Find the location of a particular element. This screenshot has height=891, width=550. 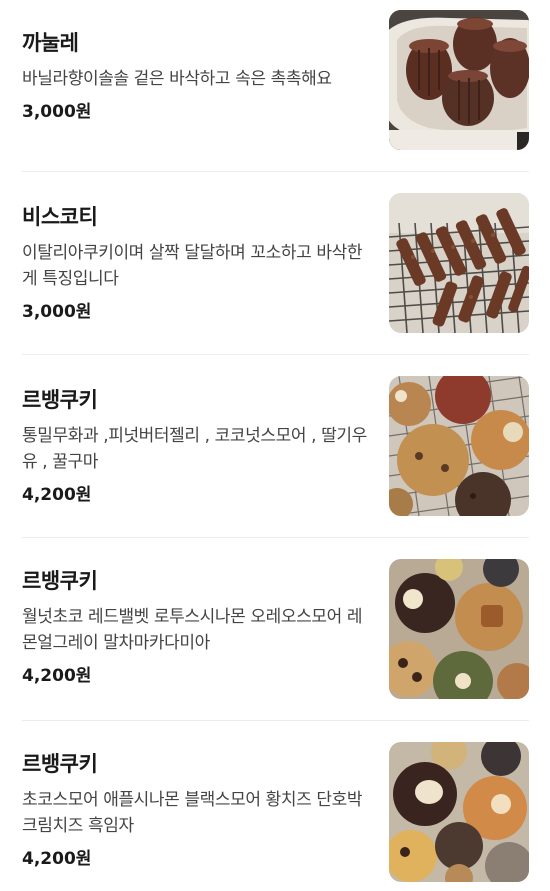

menu-item-text: 까눌레 바닐라향이솔솔 겉은 바삭하고 속은 촉촉해요 3,000원 is located at coordinates (194, 77).